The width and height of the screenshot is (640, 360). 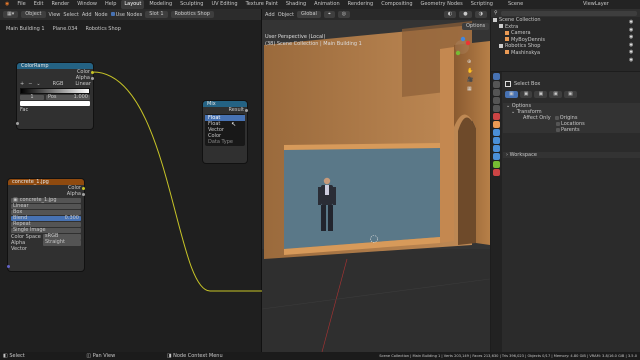 What do you see at coordinates (308, 14) in the screenshot?
I see `transform-orientation-select: Global` at bounding box center [308, 14].